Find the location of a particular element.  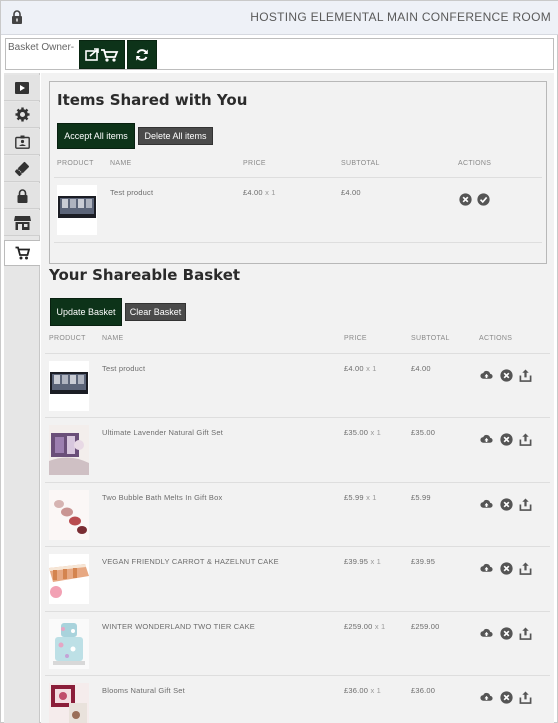

sidebar-item-lock is located at coordinates (22, 196).